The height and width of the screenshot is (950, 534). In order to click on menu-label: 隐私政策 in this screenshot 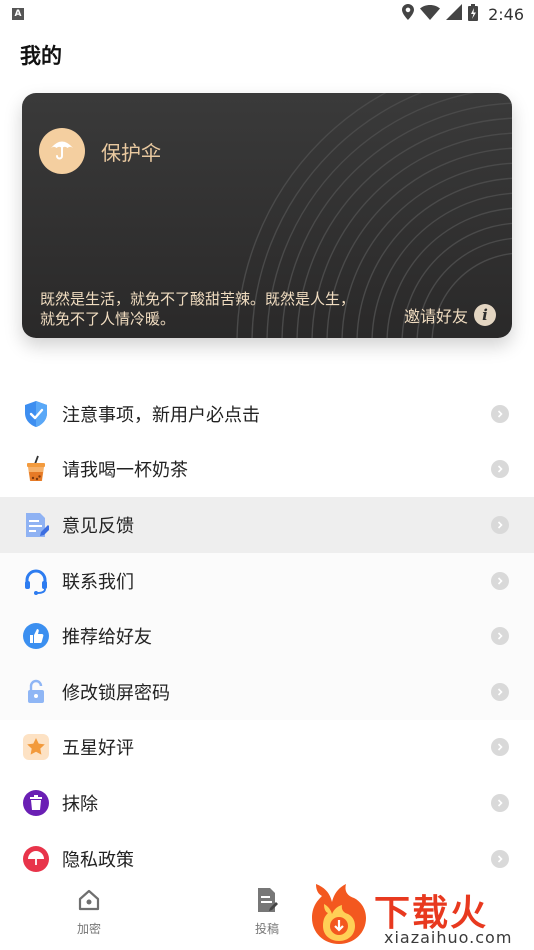, I will do `click(98, 860)`.